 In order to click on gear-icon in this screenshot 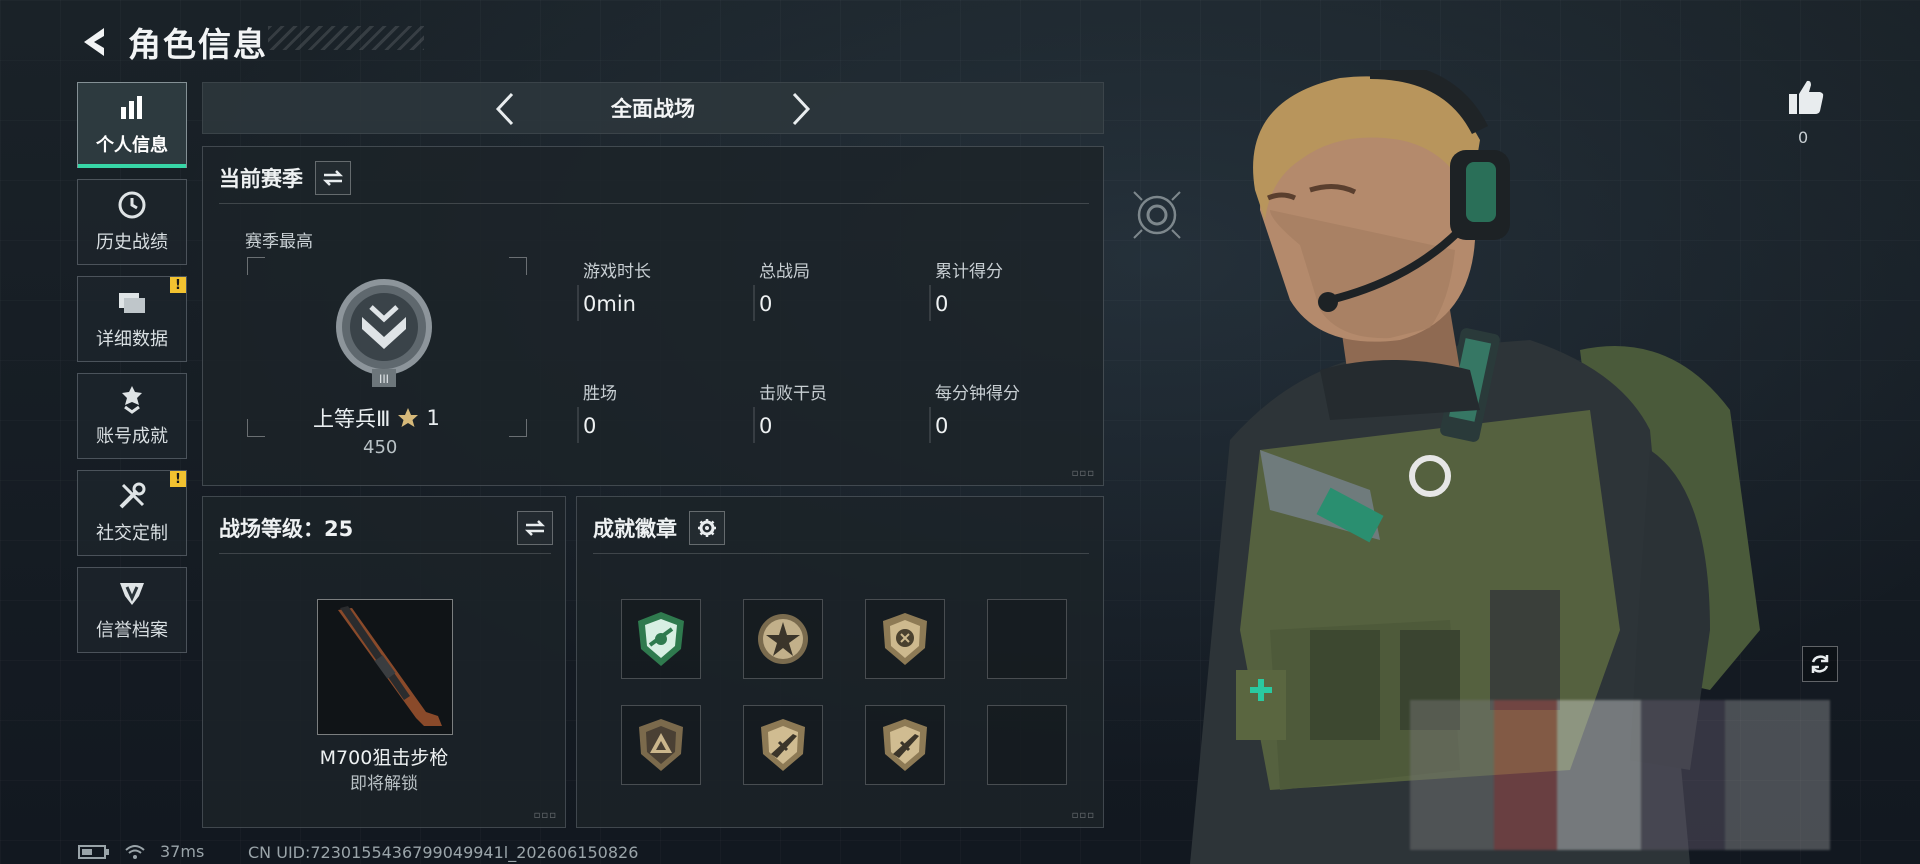, I will do `click(707, 528)`.